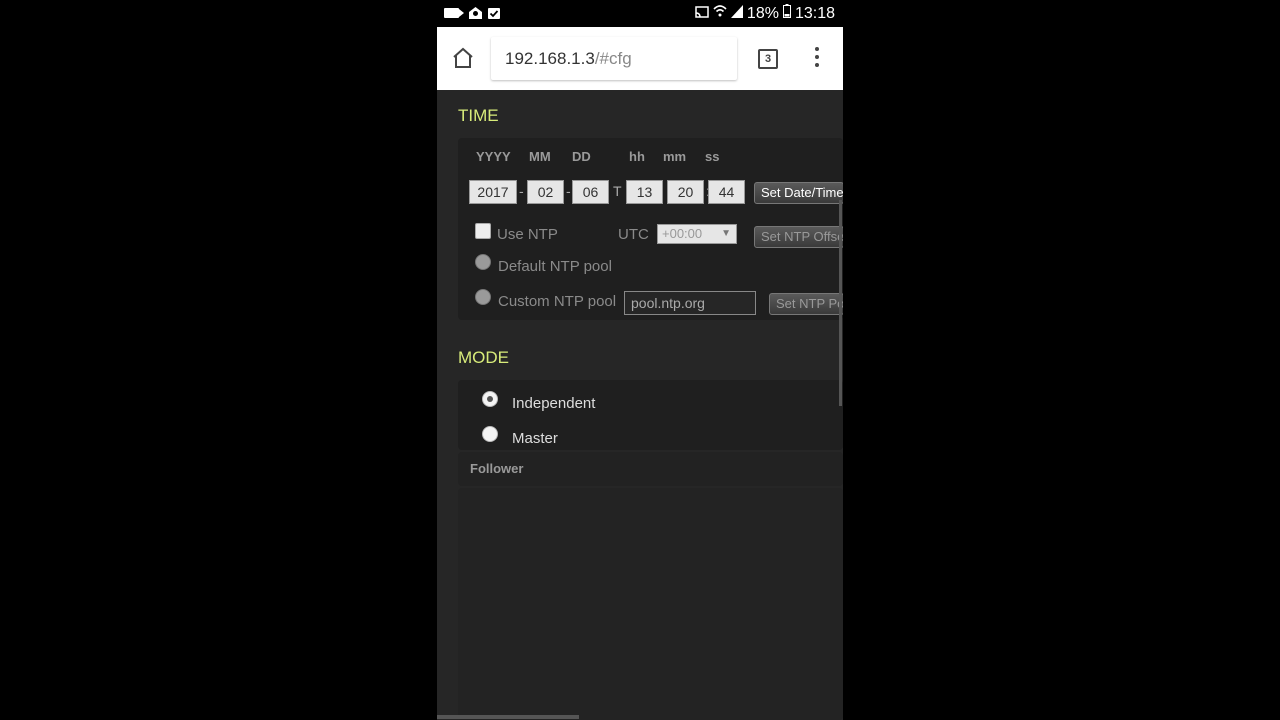 Image resolution: width=1280 pixels, height=720 pixels. I want to click on follower-header: Follower, so click(650, 469).